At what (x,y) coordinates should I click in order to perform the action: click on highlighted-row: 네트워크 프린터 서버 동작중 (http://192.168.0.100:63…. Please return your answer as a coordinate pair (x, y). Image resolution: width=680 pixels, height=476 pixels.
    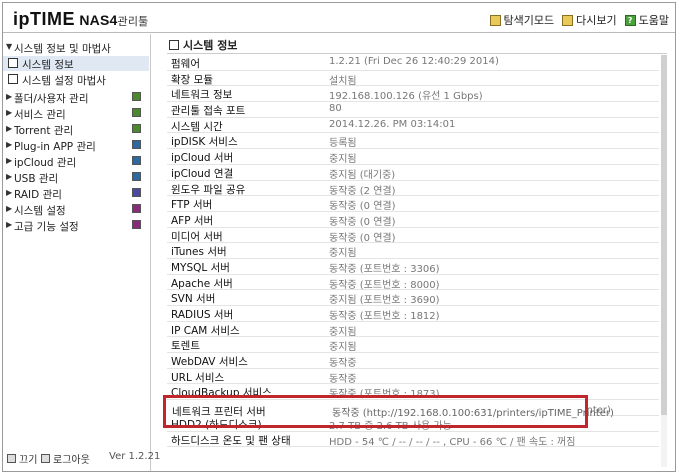
    Looking at the image, I should click on (388, 410).